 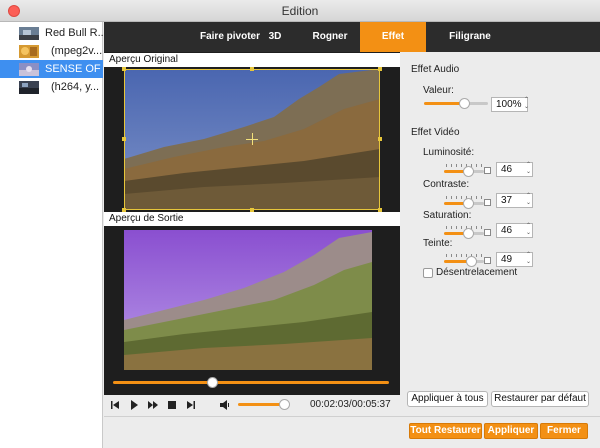 What do you see at coordinates (252, 139) in the screenshot?
I see `crosshair-icon` at bounding box center [252, 139].